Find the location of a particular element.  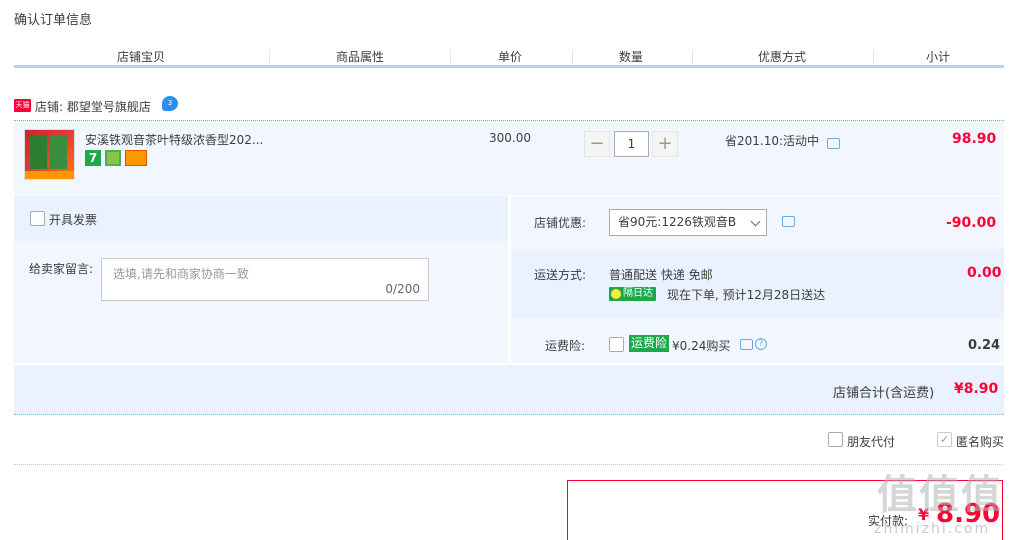

divider is located at coordinates (509, 464).